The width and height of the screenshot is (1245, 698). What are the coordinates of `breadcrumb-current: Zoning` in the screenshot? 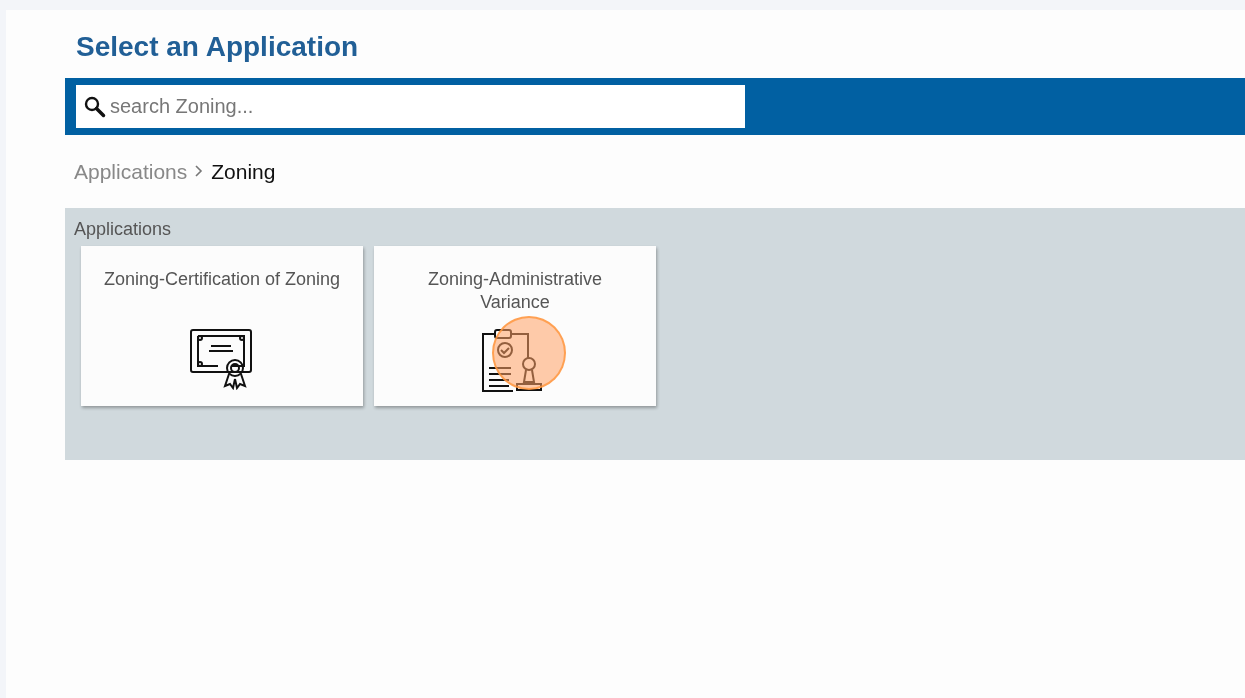 It's located at (243, 171).